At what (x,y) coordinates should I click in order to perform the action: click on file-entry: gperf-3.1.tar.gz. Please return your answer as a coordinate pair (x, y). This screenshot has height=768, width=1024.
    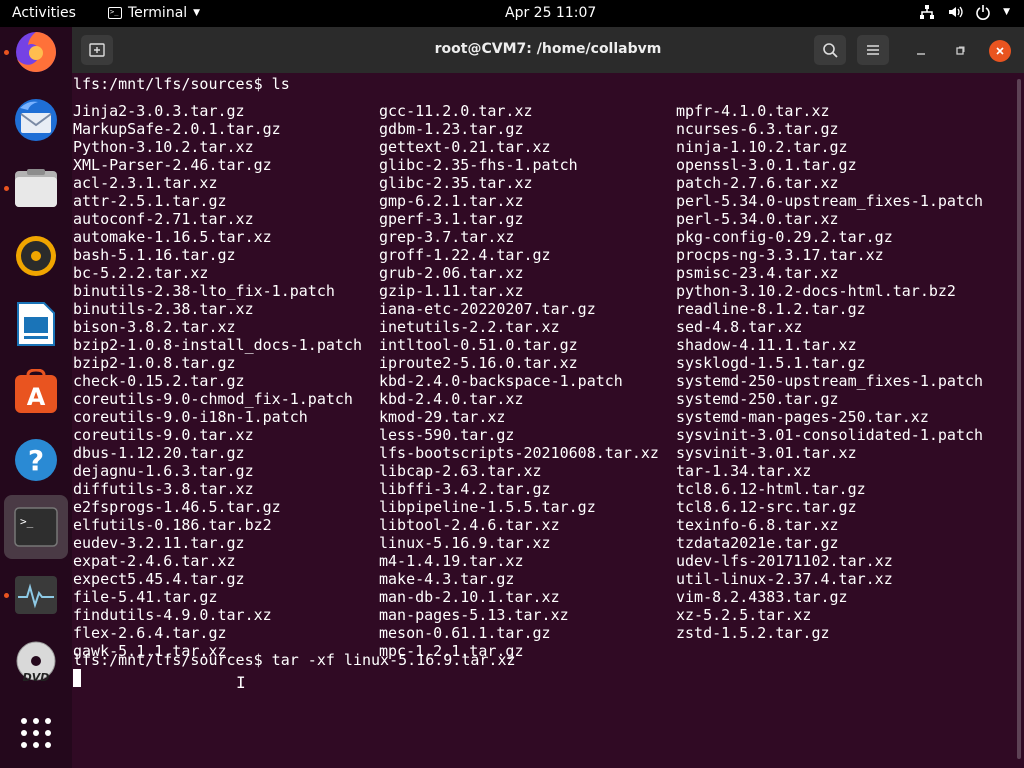
    Looking at the image, I should click on (451, 219).